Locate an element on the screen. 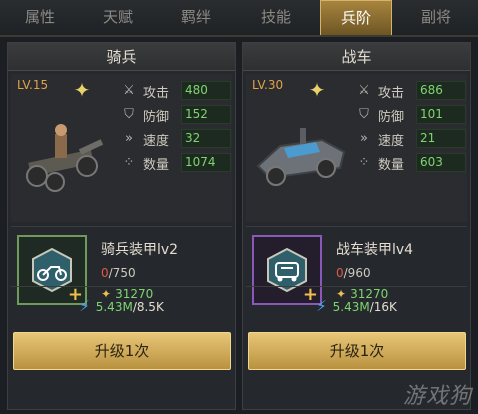  stats-list: ⚔ 攻击 480 ⛉ 防御 152 » 速度 32 ⁘ 数量 1074 is located at coordinates (175, 128).